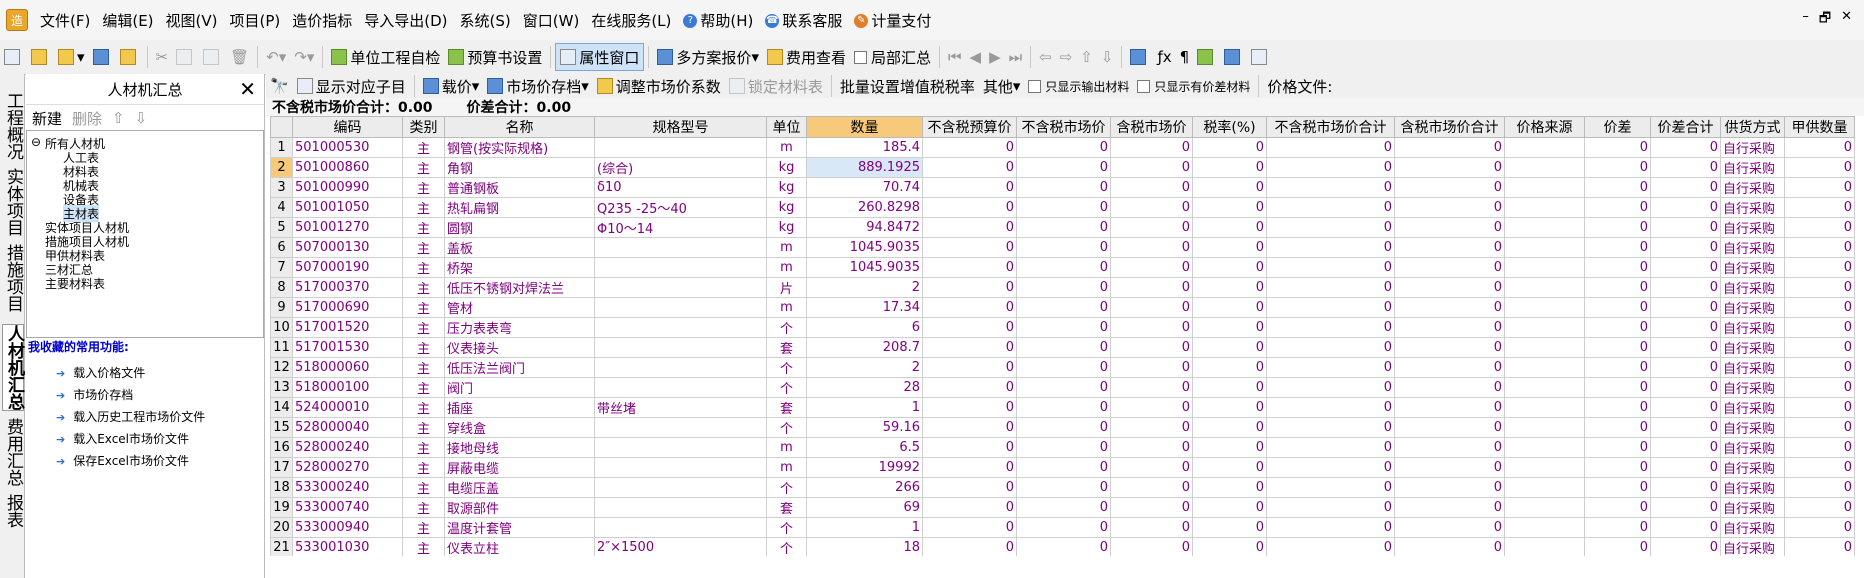 The width and height of the screenshot is (1864, 578). What do you see at coordinates (87, 118) in the screenshot?
I see `delete-panel-button: 删除` at bounding box center [87, 118].